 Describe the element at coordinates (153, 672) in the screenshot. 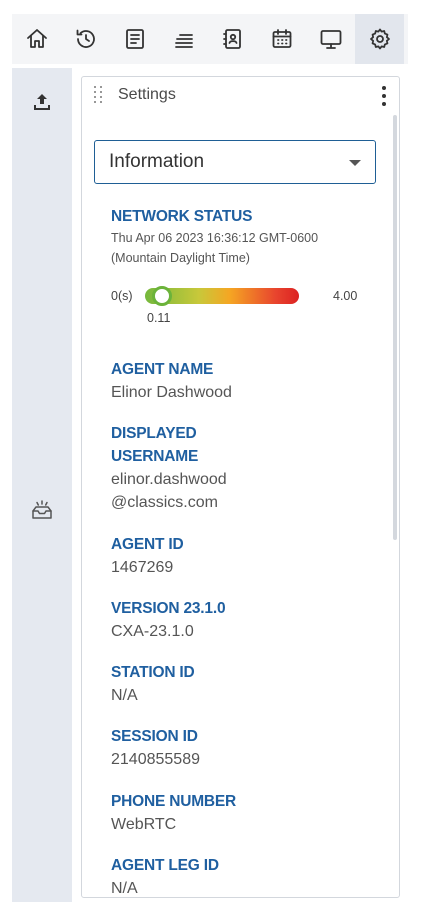

I see `station-id-label: STATION ID` at that location.